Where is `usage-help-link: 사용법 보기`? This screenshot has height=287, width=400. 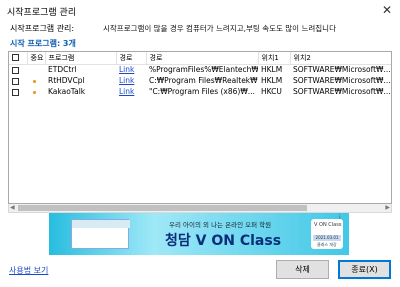 usage-help-link: 사용법 보기 is located at coordinates (28, 270).